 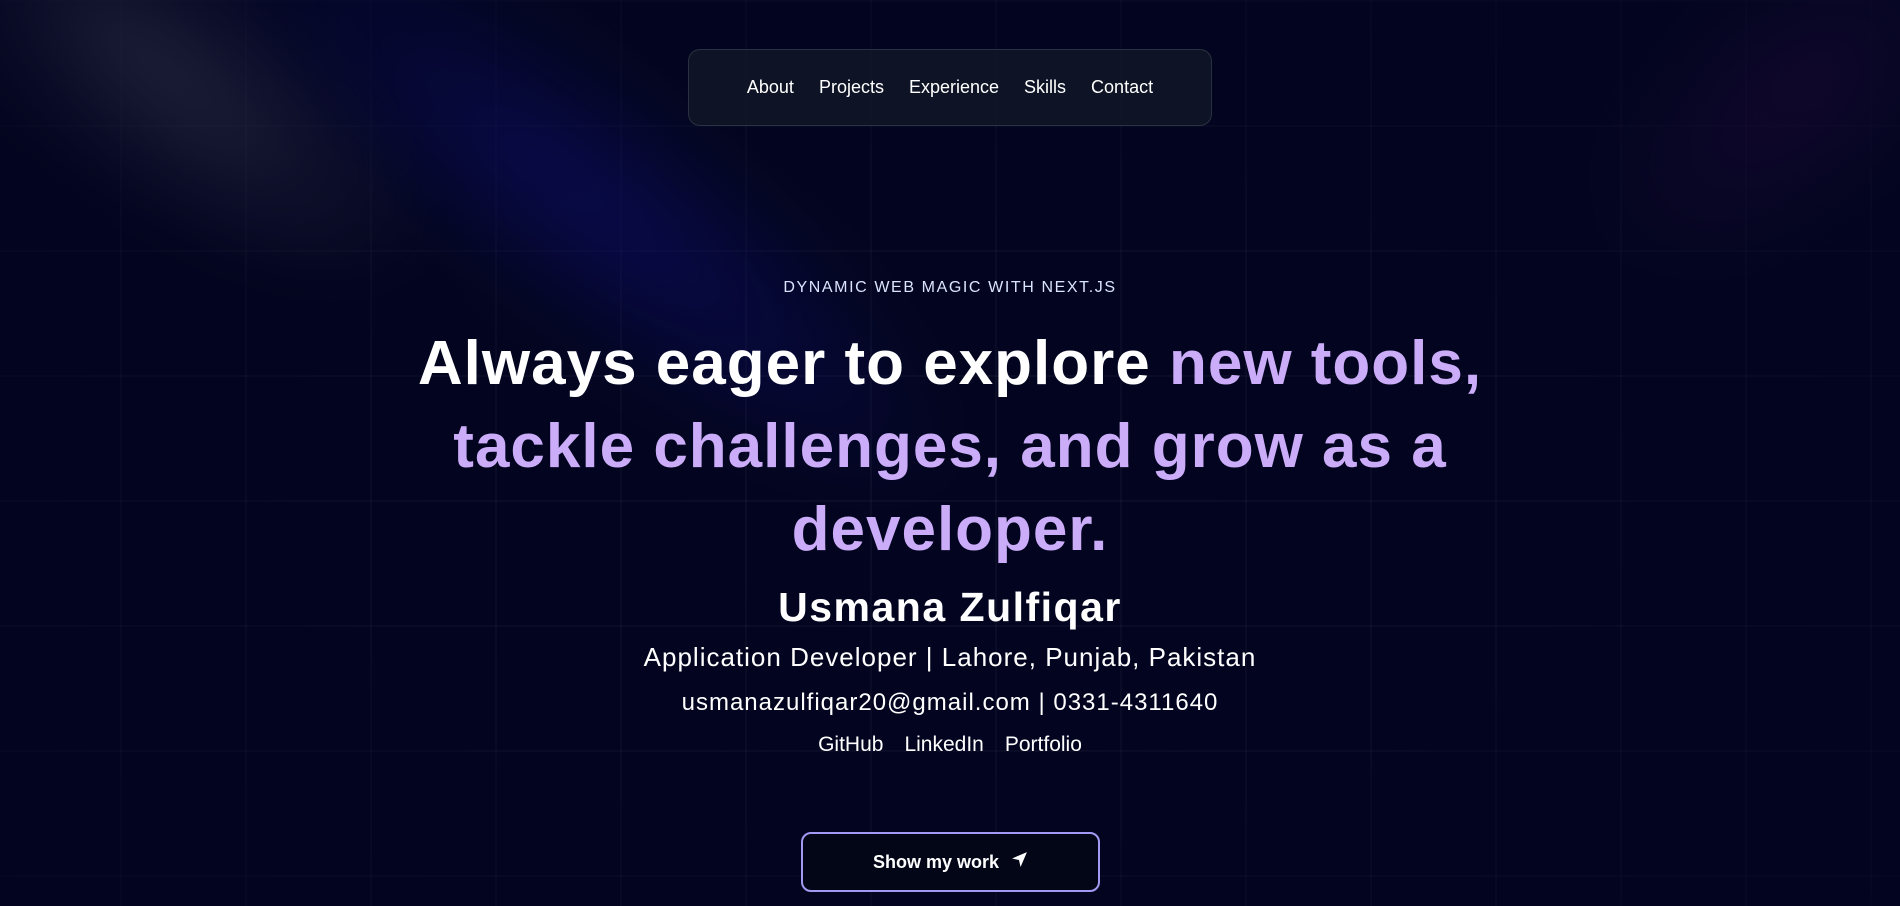 What do you see at coordinates (943, 745) in the screenshot?
I see `linkedin-link: LinkedIn` at bounding box center [943, 745].